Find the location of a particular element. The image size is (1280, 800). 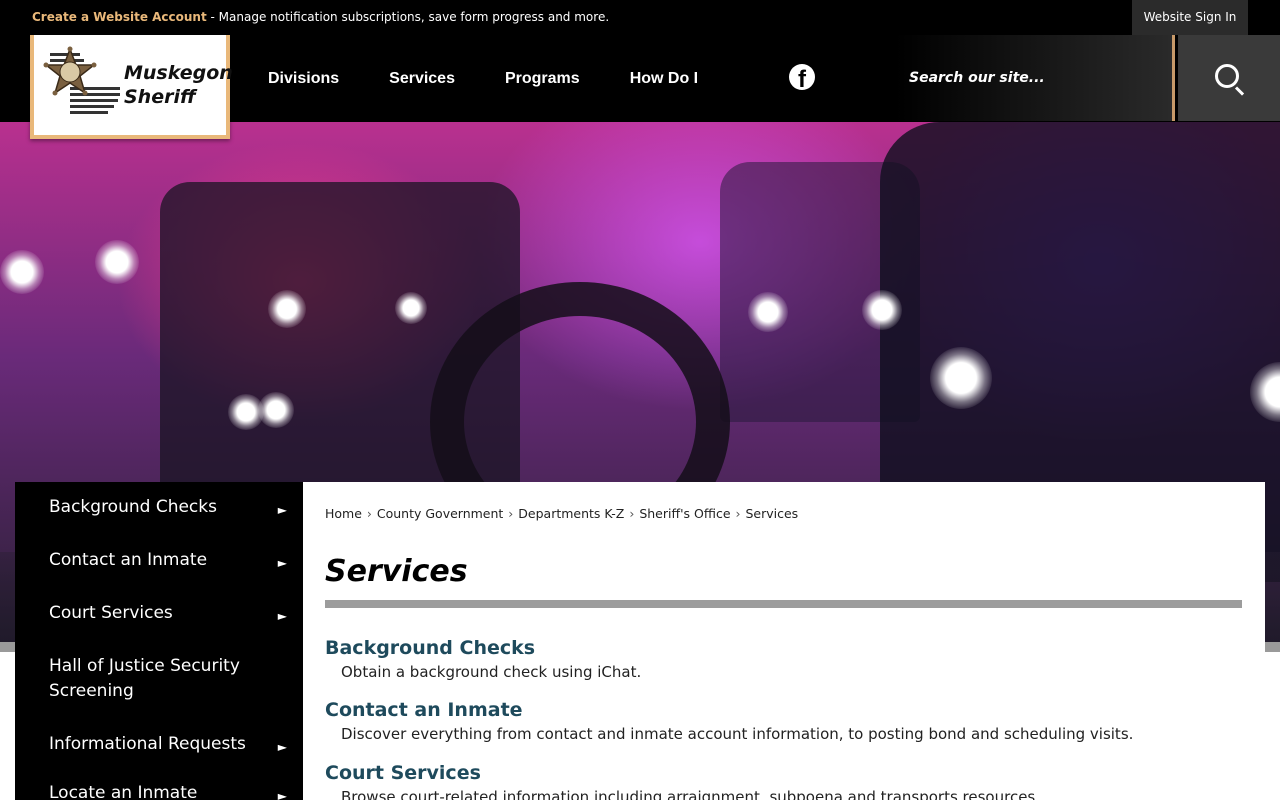

sidenav-item-informational-requests: Informational Requests ► is located at coordinates (159, 742).